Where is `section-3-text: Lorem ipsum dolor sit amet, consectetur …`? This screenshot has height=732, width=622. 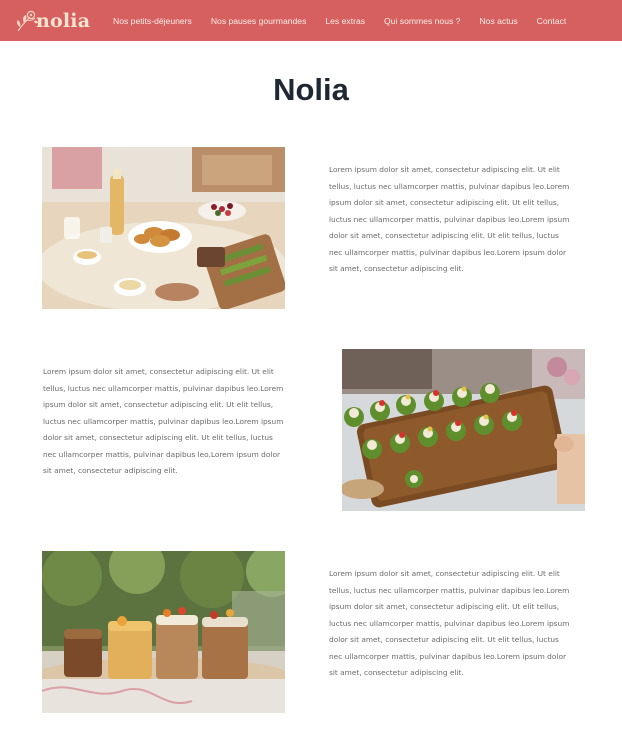 section-3-text: Lorem ipsum dolor sit amet, consectetur … is located at coordinates (449, 623).